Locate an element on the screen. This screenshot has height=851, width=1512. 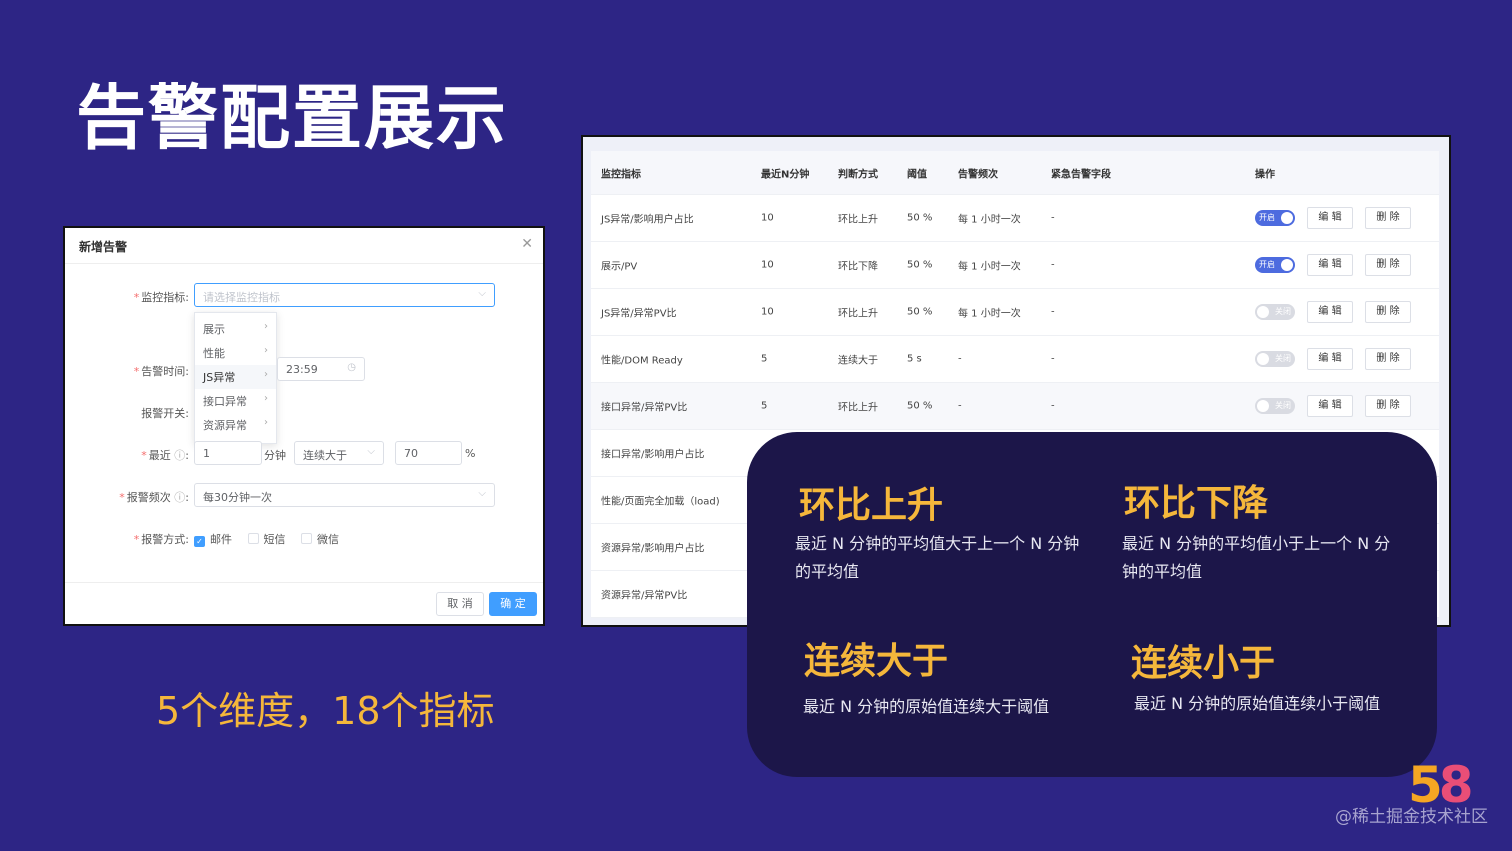
dialog-title: 新增告警 is located at coordinates (103, 247).